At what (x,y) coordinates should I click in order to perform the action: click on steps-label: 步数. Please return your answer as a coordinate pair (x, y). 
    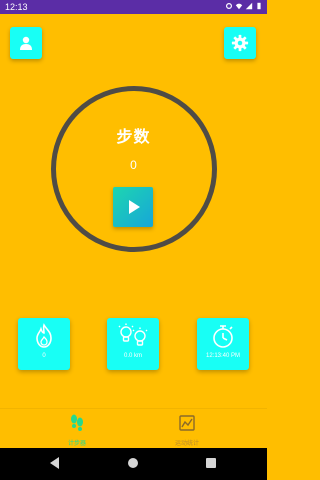
    Looking at the image, I should click on (133, 137).